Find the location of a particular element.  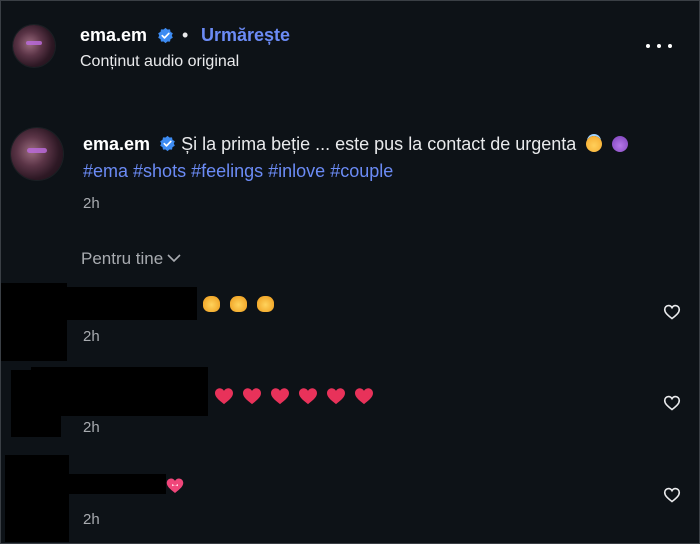

caption-timestamp: 2h is located at coordinates (91, 203).